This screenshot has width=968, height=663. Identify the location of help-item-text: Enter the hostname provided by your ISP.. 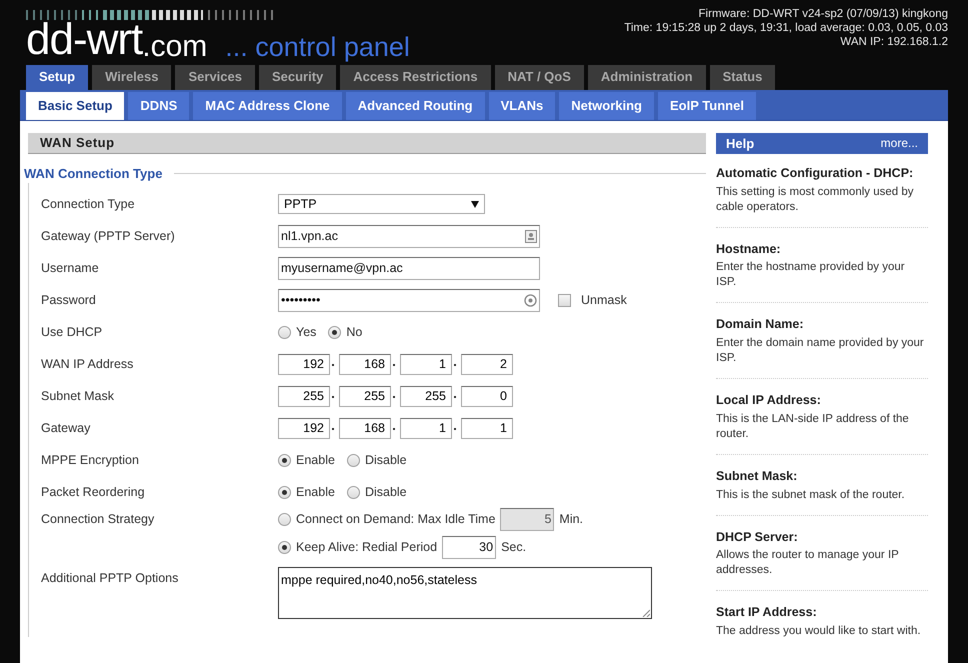
(811, 275).